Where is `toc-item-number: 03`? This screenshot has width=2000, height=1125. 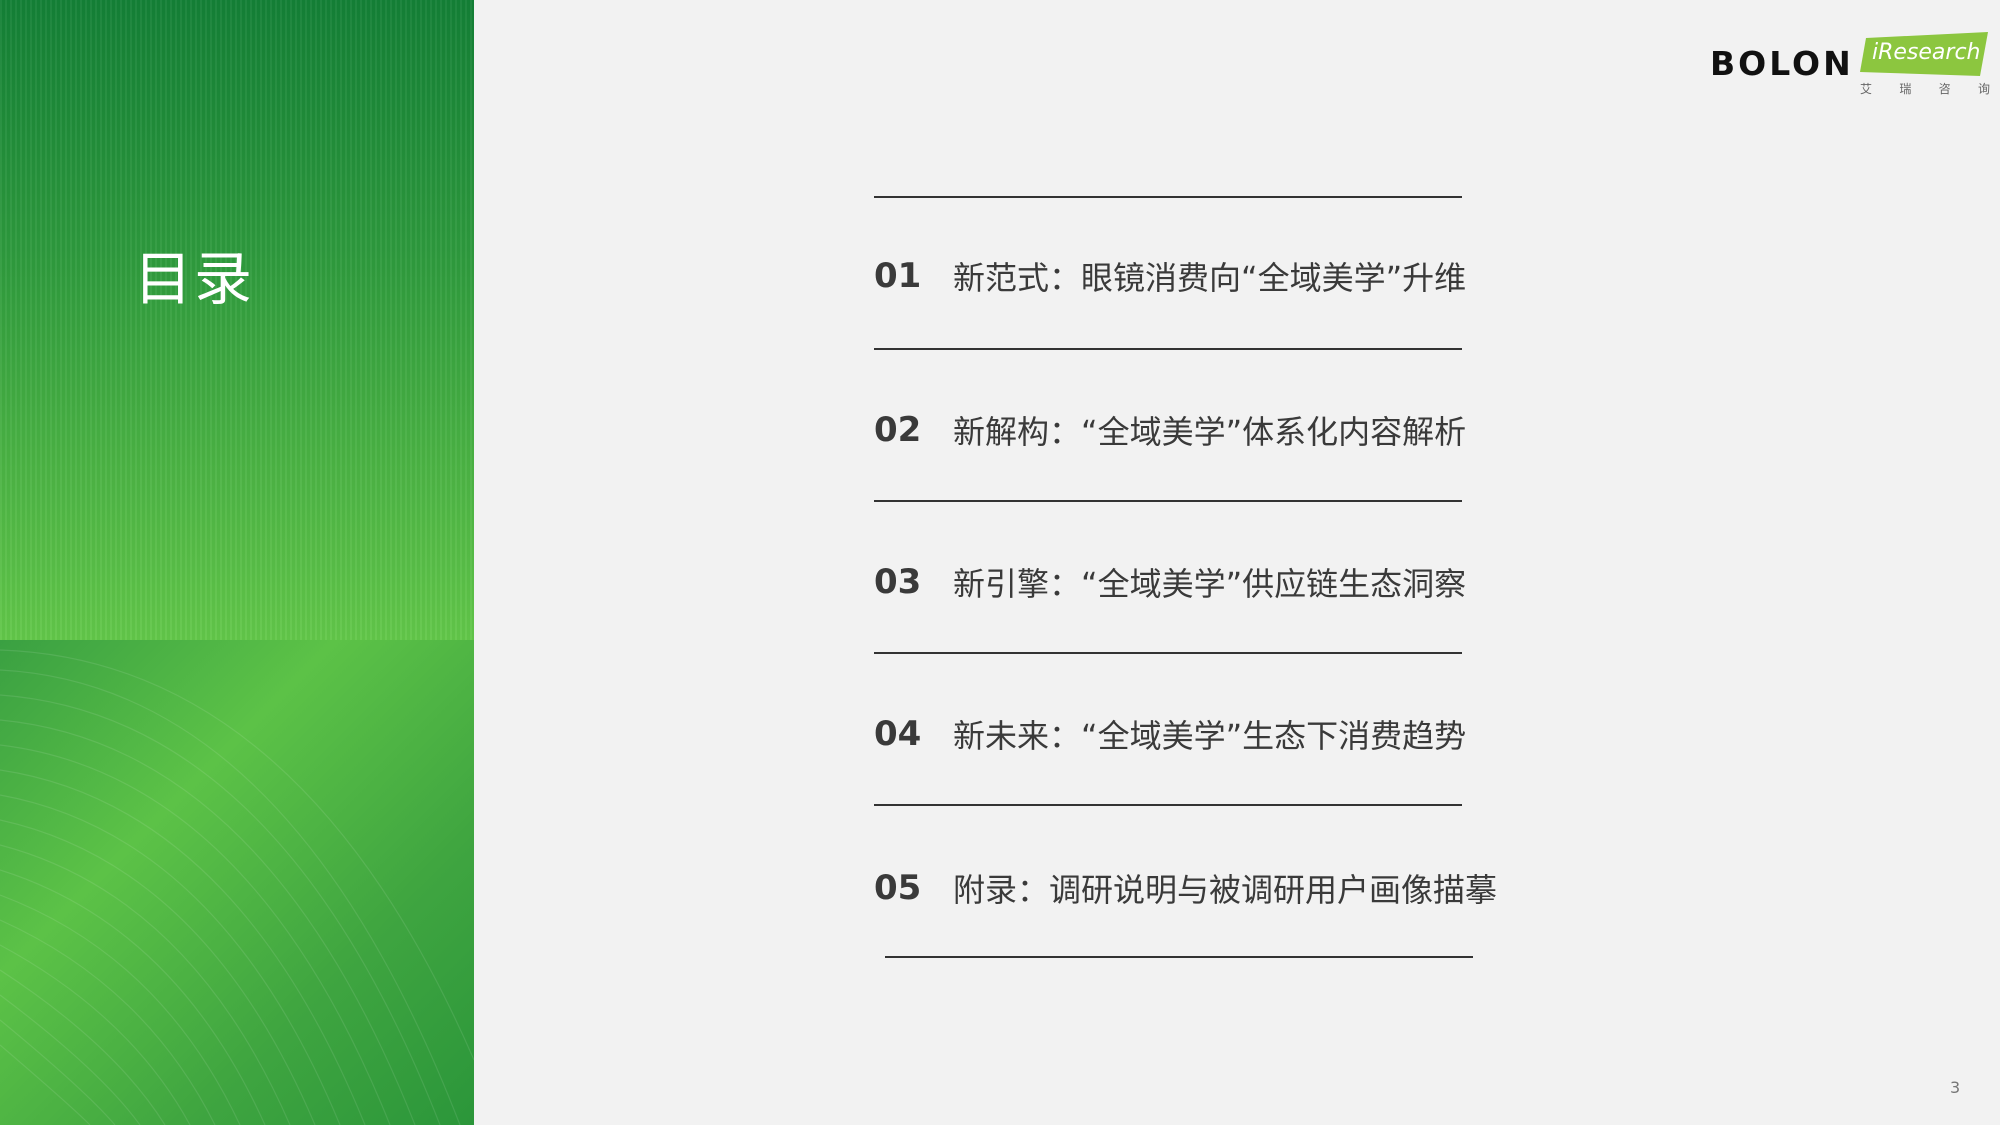
toc-item-number: 03 is located at coordinates (898, 582).